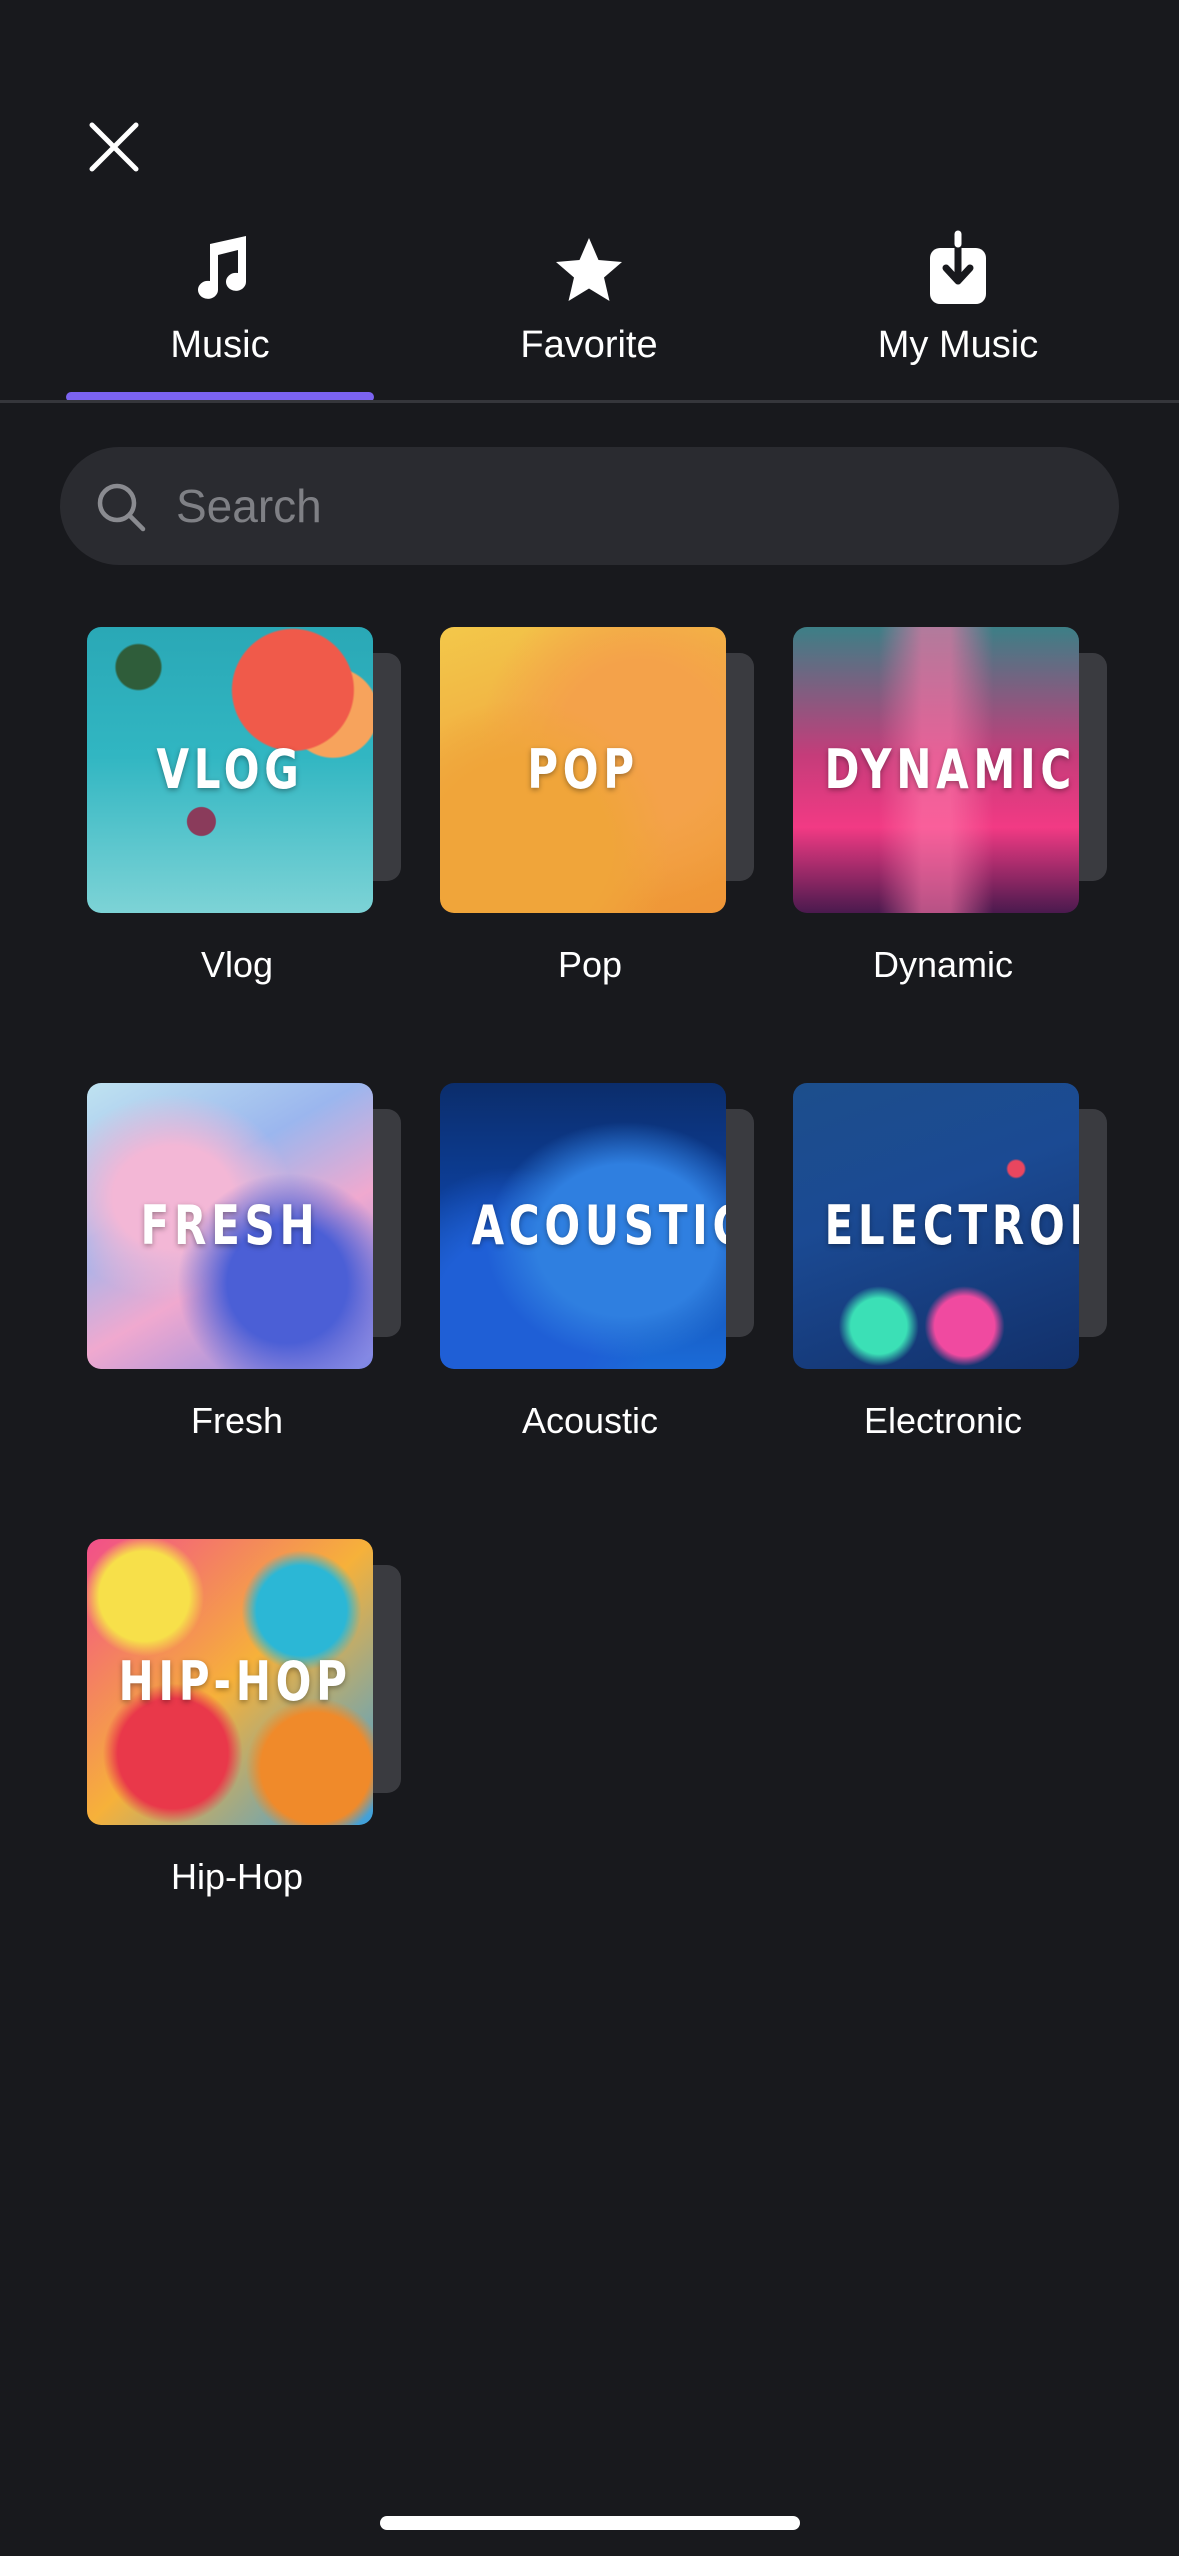 This screenshot has height=2556, width=1179. I want to click on cover-image: HIP-HOP, so click(230, 1682).